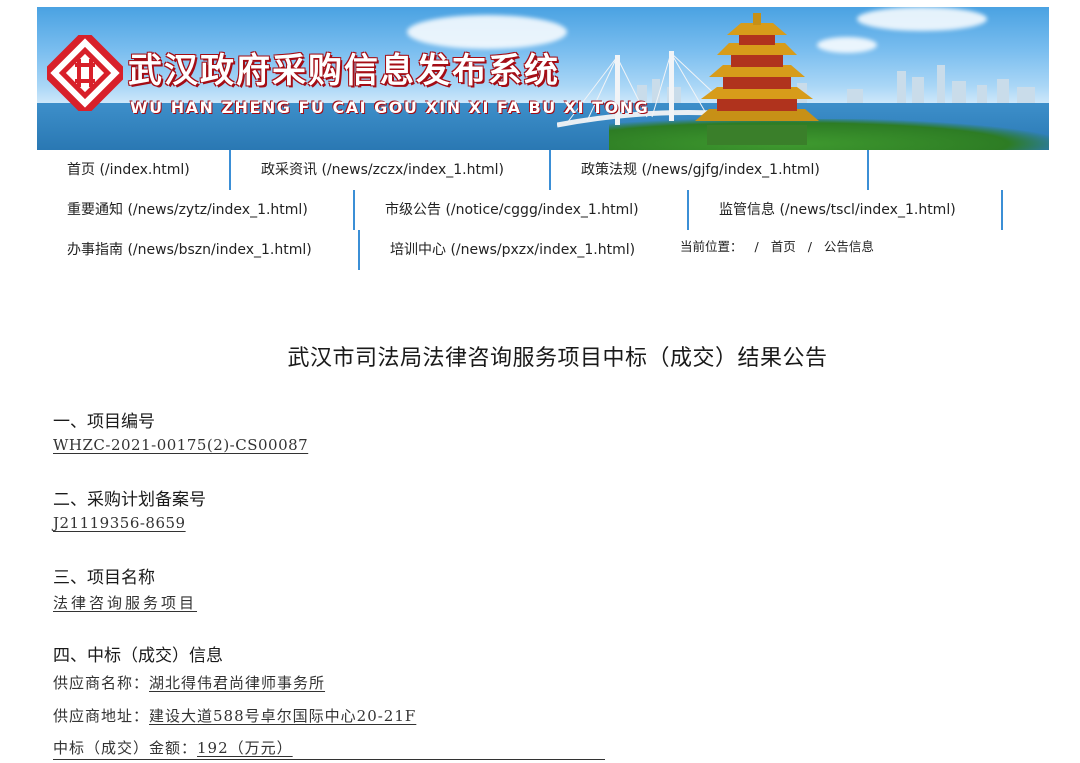 The width and height of the screenshot is (1080, 763). I want to click on nav-link-notices: 重要通知 (/news/zytz/index_1.html), so click(196, 210).